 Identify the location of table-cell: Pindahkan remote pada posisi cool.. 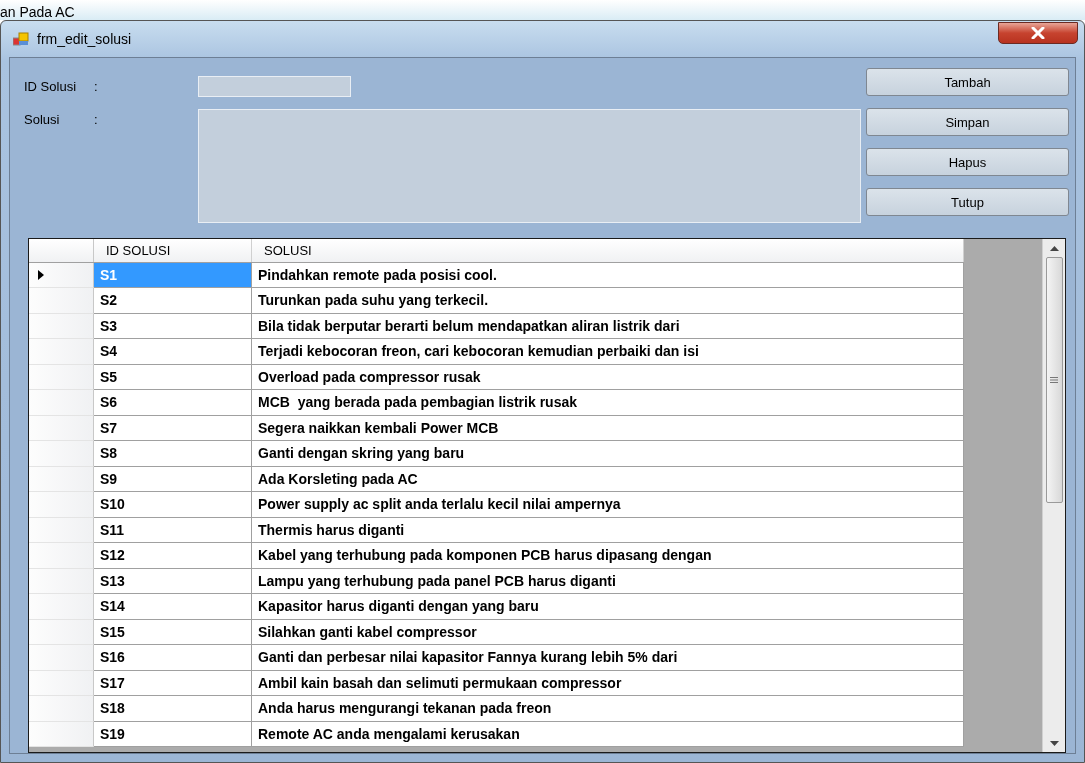
(608, 275).